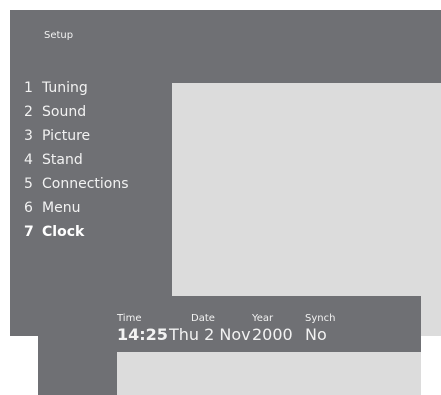 The width and height of the screenshot is (441, 395). Describe the element at coordinates (63, 232) in the screenshot. I see `menu-item-label: Clock` at that location.